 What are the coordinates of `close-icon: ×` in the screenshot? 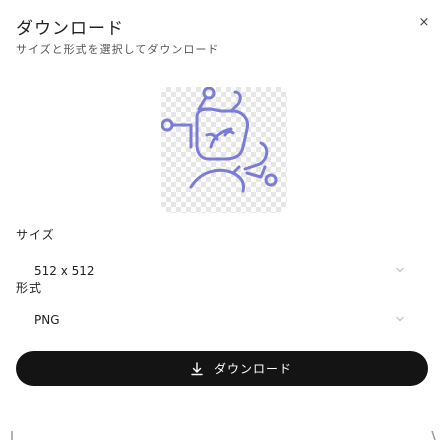 It's located at (424, 22).